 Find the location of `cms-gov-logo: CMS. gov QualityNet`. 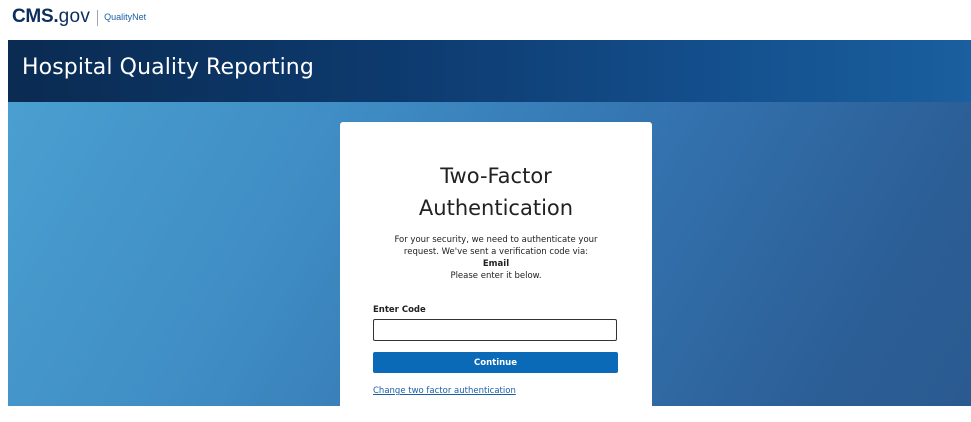

cms-gov-logo: CMS. gov QualityNet is located at coordinates (79, 18).